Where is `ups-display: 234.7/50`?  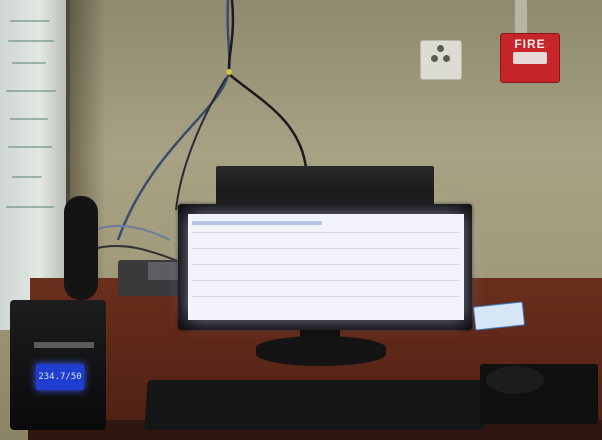
ups-display: 234.7/50 is located at coordinates (60, 377).